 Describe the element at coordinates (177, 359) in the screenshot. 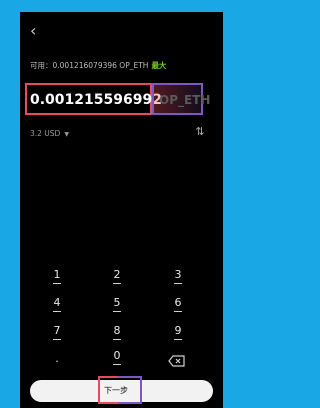

I see `backspace-icon` at that location.